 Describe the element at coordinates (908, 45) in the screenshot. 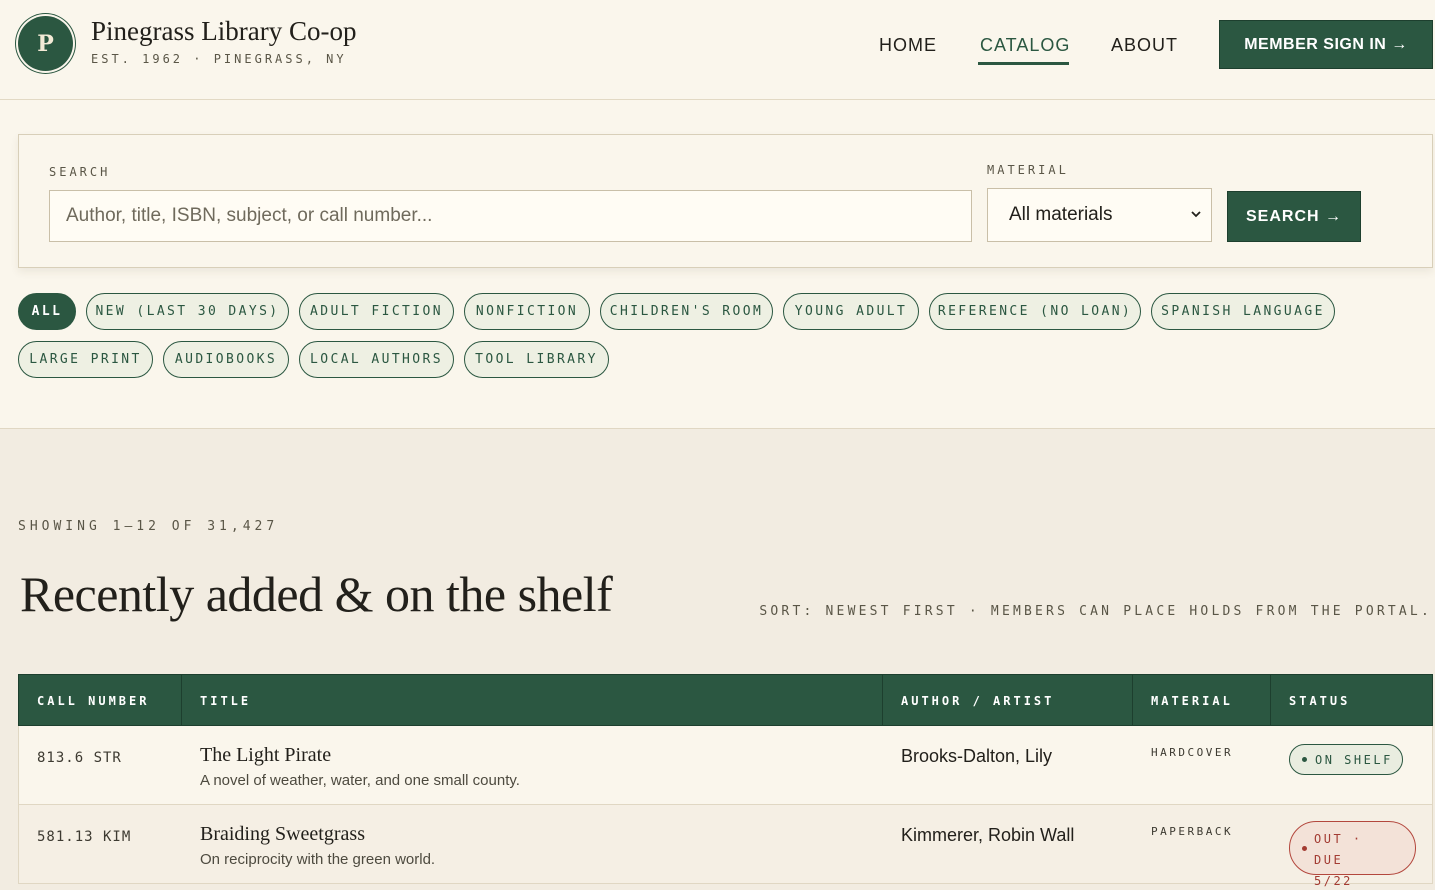

I see `nav-home: HOME` at that location.